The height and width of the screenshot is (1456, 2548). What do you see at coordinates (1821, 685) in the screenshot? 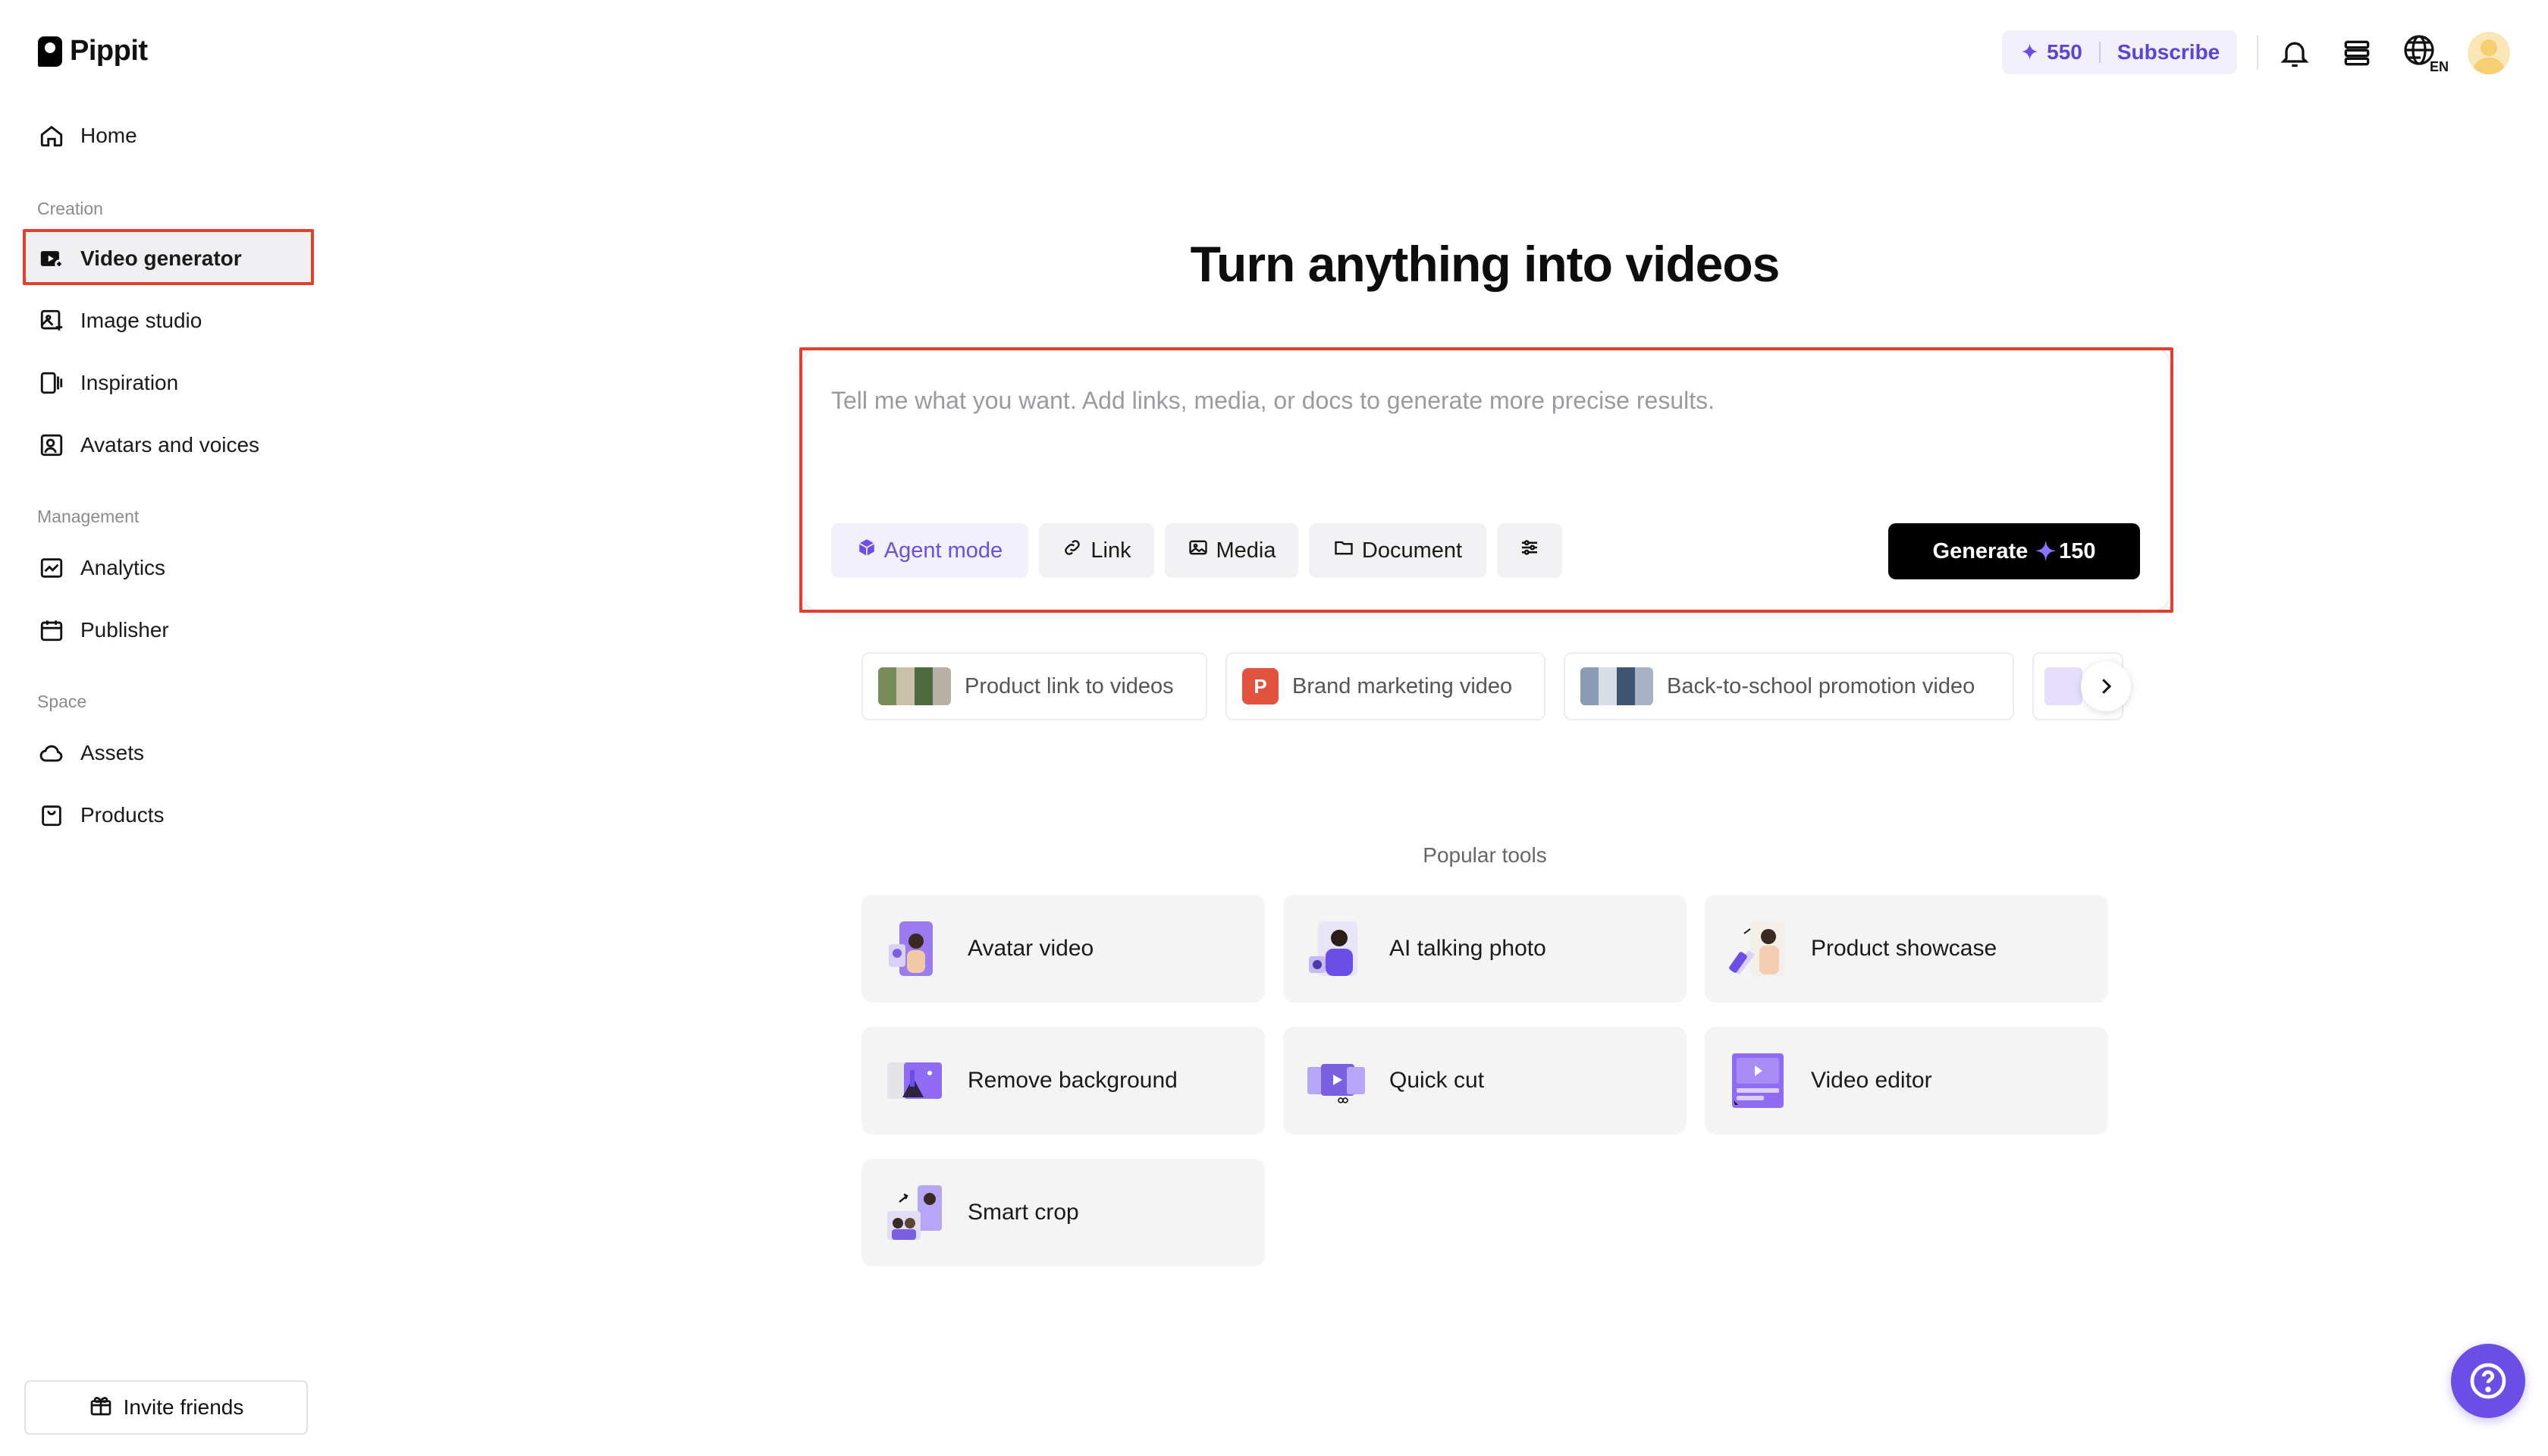
I see `suggestion-label: Back-to-school promotion video` at bounding box center [1821, 685].